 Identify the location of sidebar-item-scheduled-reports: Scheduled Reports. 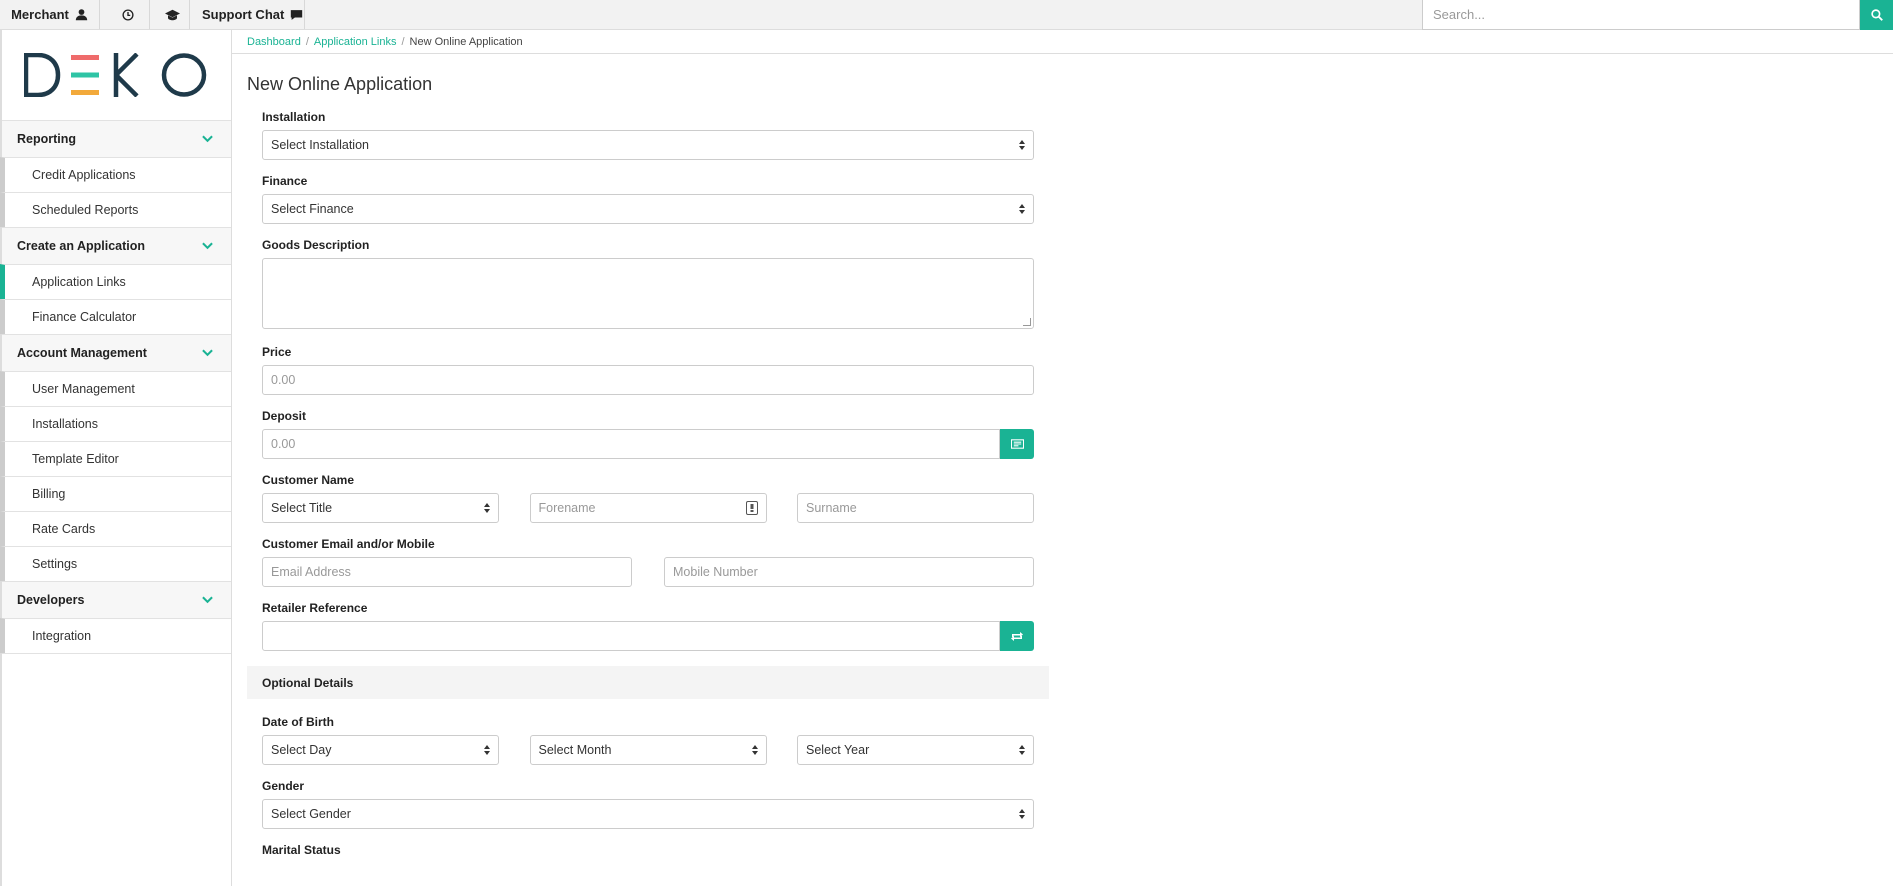
(115, 209).